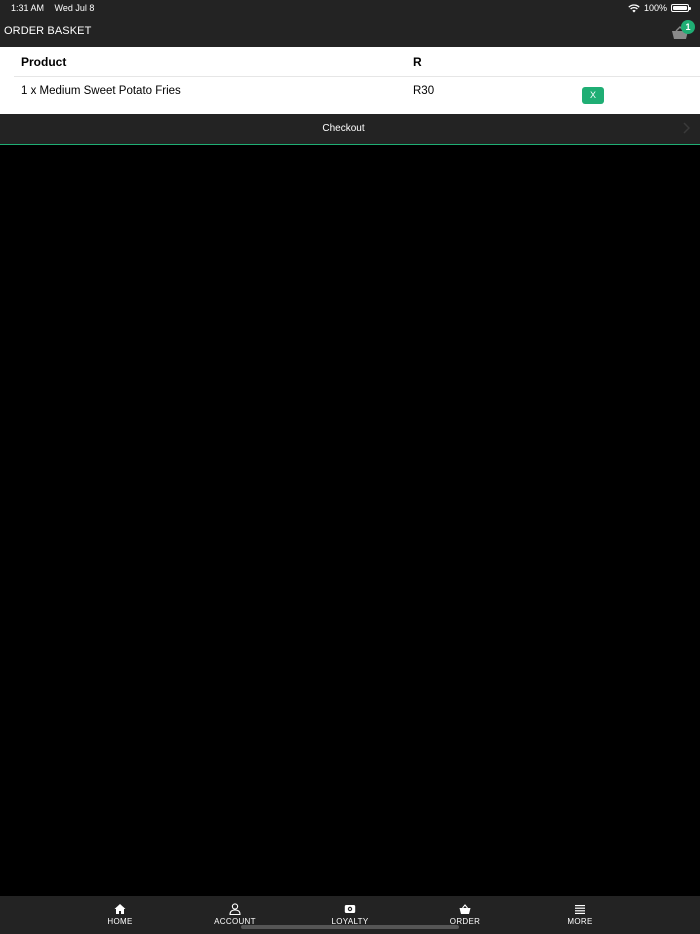 This screenshot has height=934, width=700. I want to click on basket-button: 1, so click(683, 32).